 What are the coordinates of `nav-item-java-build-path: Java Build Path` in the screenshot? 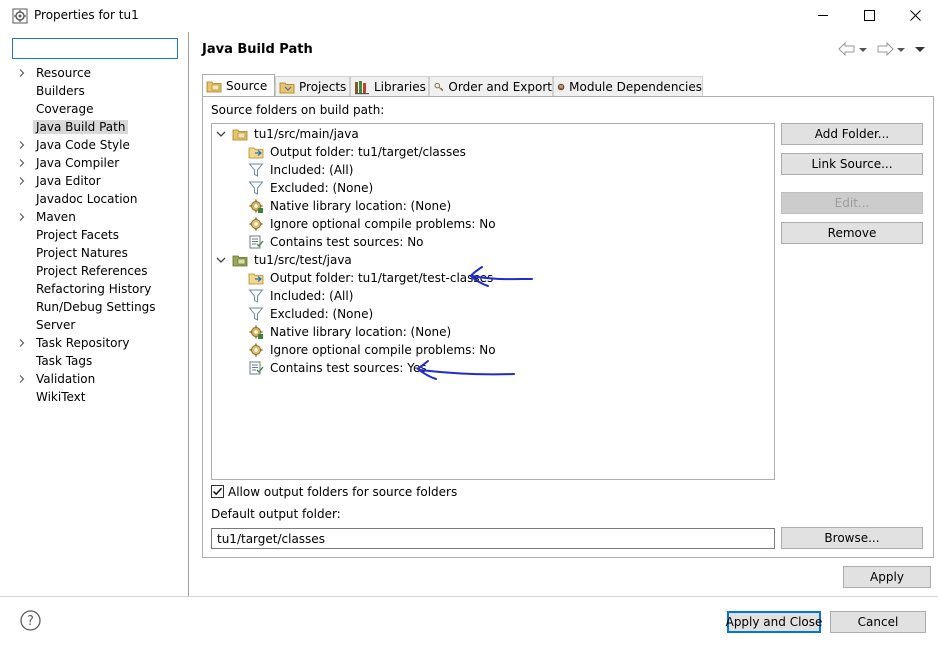 It's located at (100, 127).